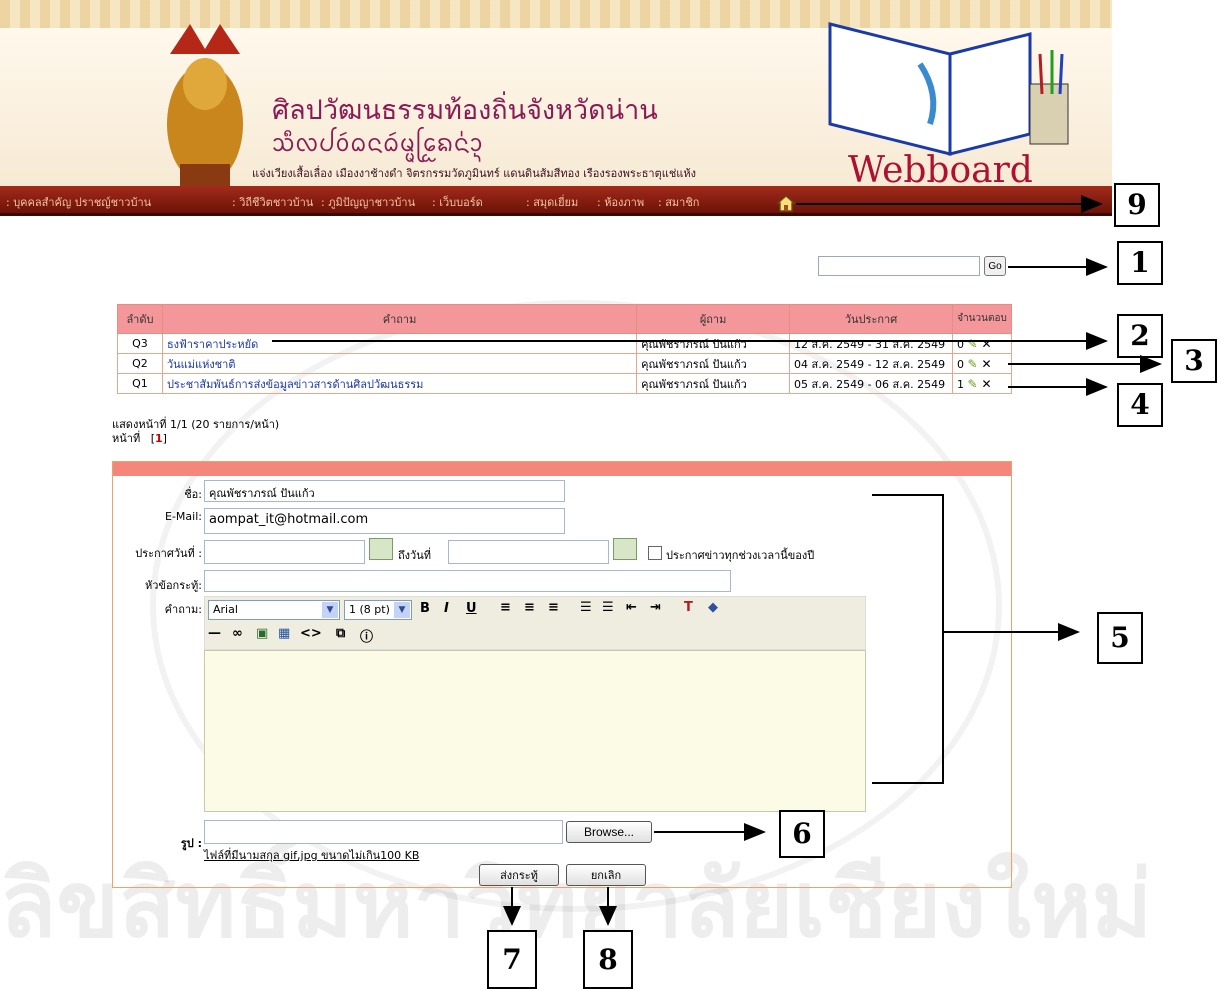  What do you see at coordinates (961, 364) in the screenshot?
I see `reply-count: 0` at bounding box center [961, 364].